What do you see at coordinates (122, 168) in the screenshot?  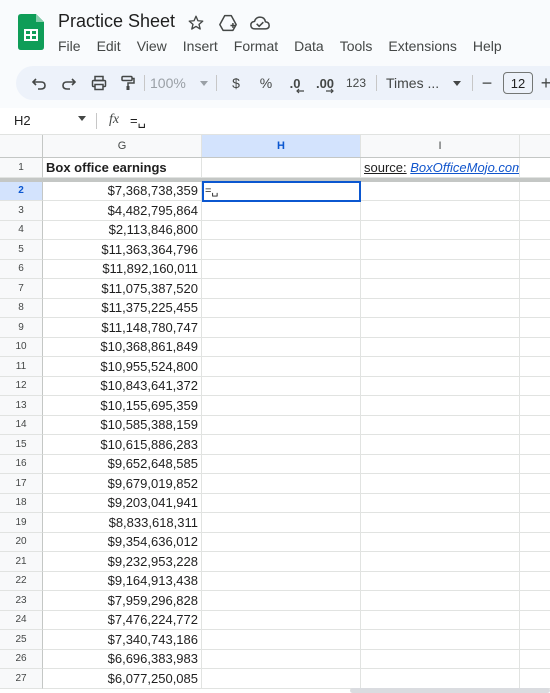 I see `header-cell-box-office: Box office earnings` at bounding box center [122, 168].